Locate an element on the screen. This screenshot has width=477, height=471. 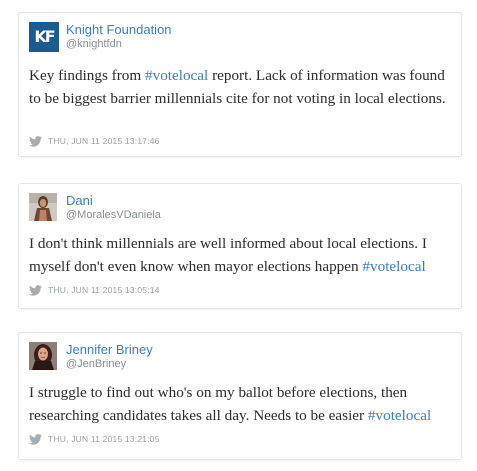
author-name: Knight Foundation is located at coordinates (119, 29).